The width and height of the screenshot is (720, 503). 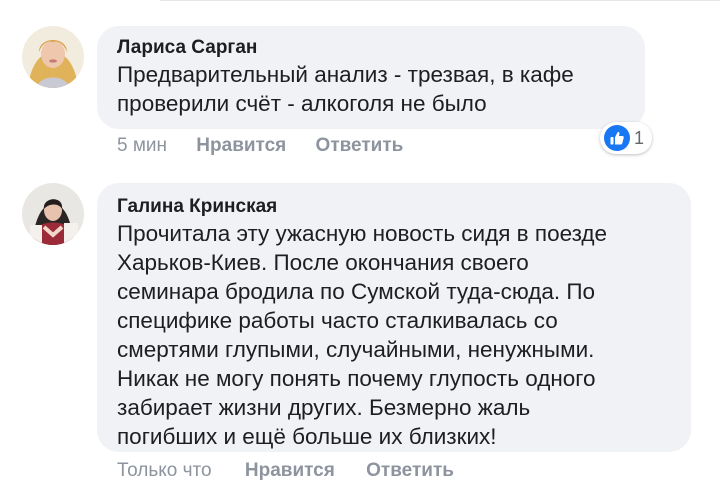 What do you see at coordinates (142, 145) in the screenshot?
I see `comment-timestamp: 5 мин` at bounding box center [142, 145].